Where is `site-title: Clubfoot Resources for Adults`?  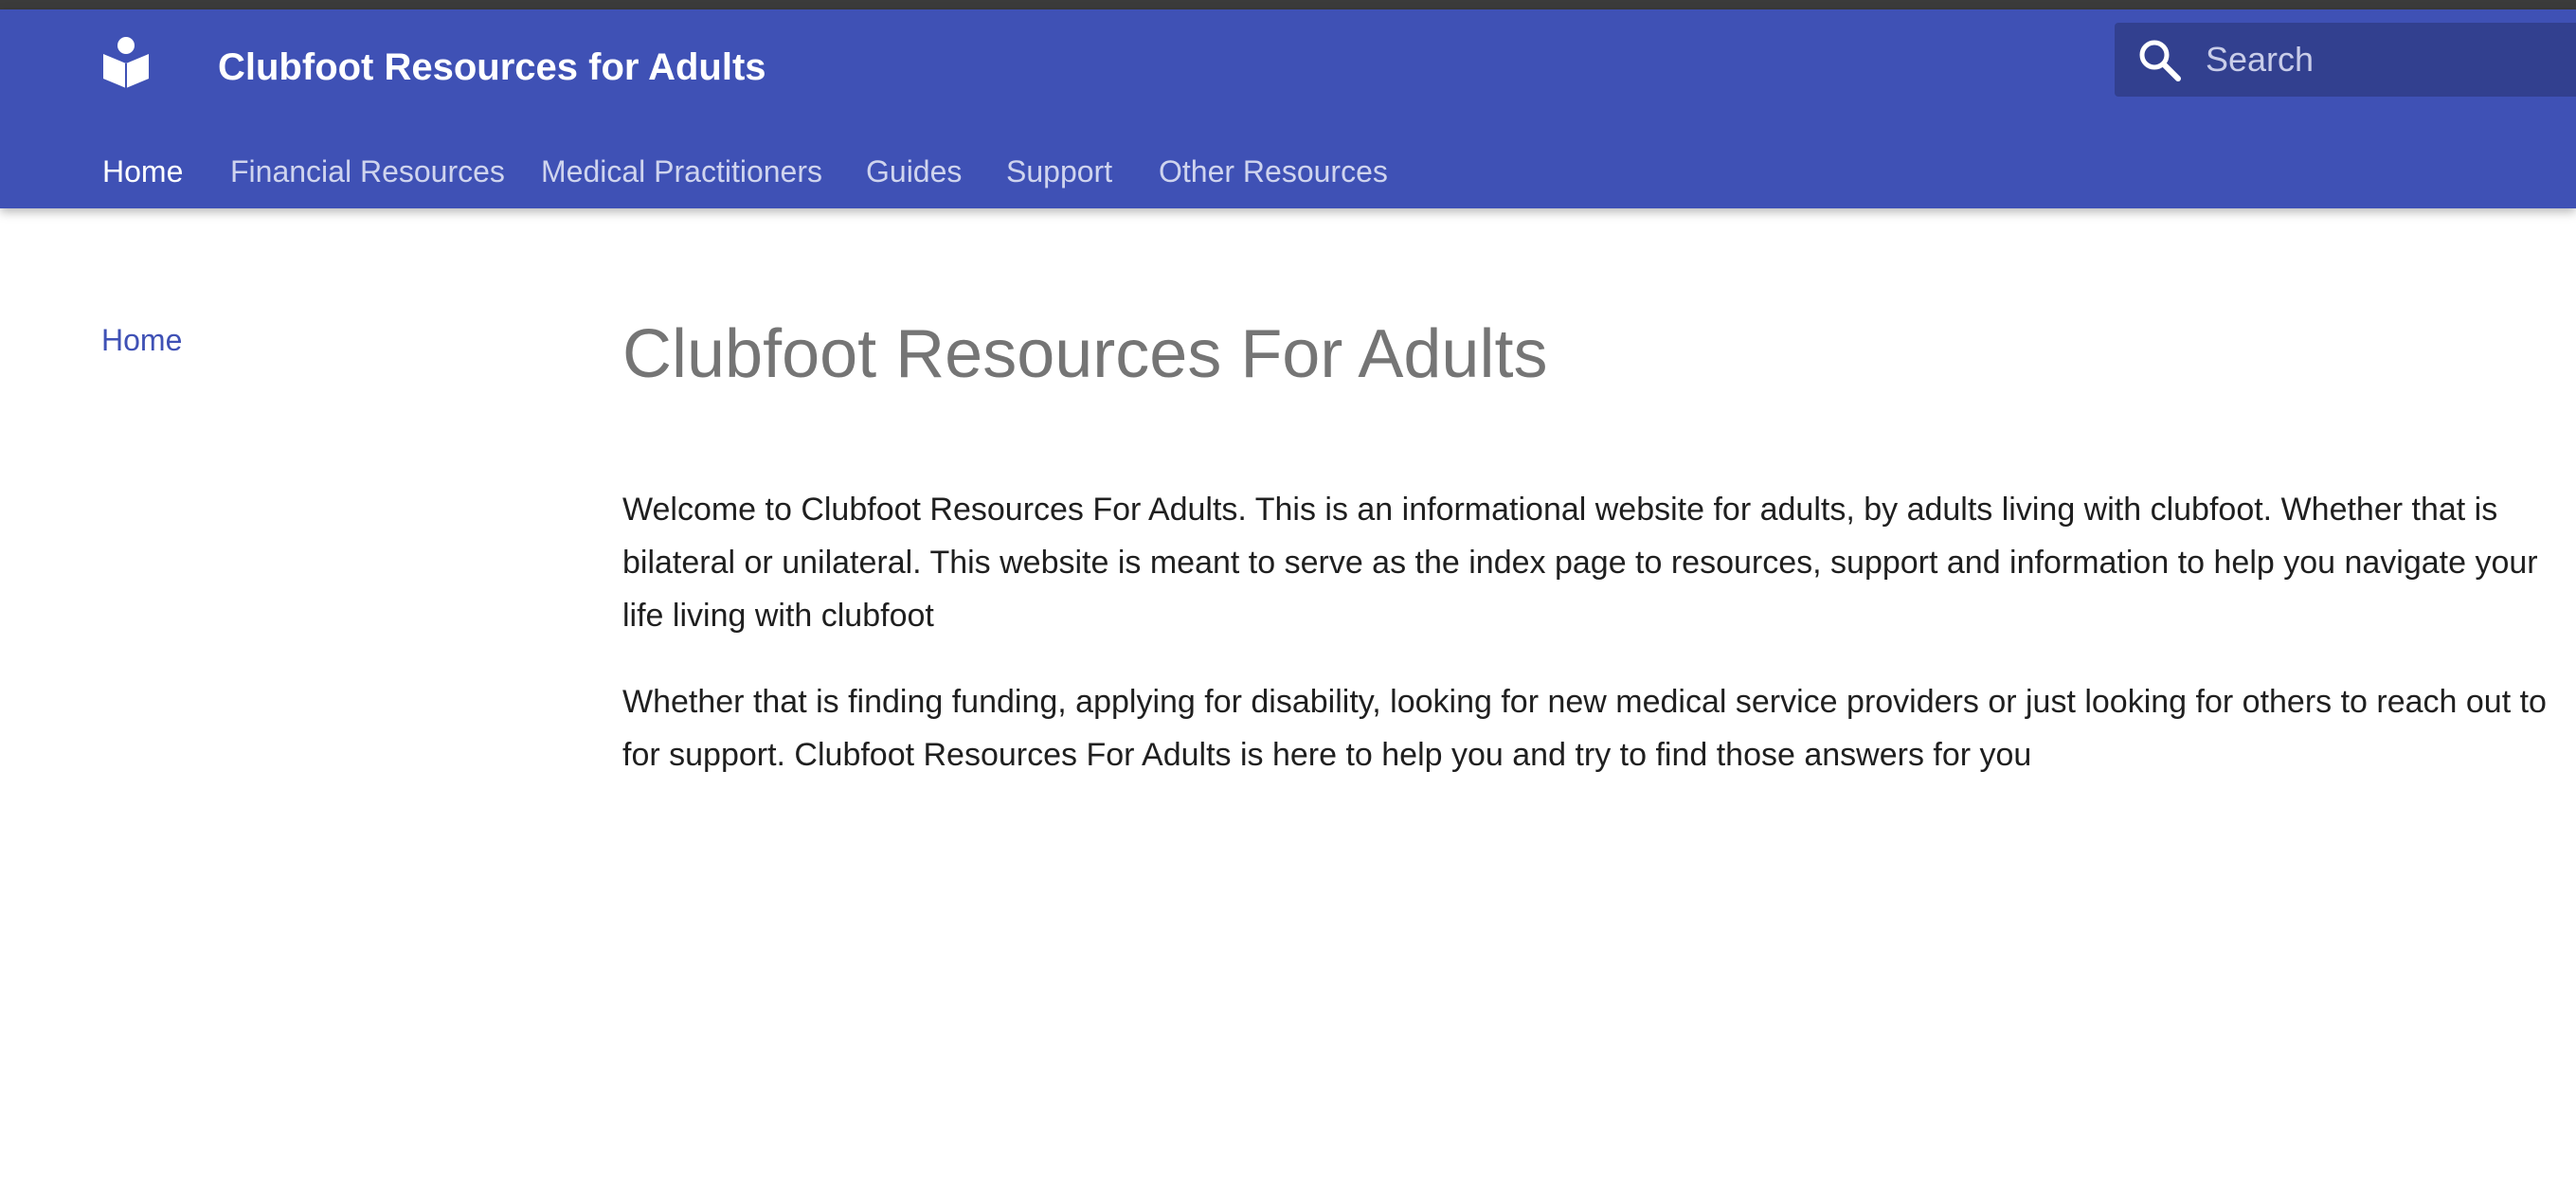
site-title: Clubfoot Resources for Adults is located at coordinates (492, 67).